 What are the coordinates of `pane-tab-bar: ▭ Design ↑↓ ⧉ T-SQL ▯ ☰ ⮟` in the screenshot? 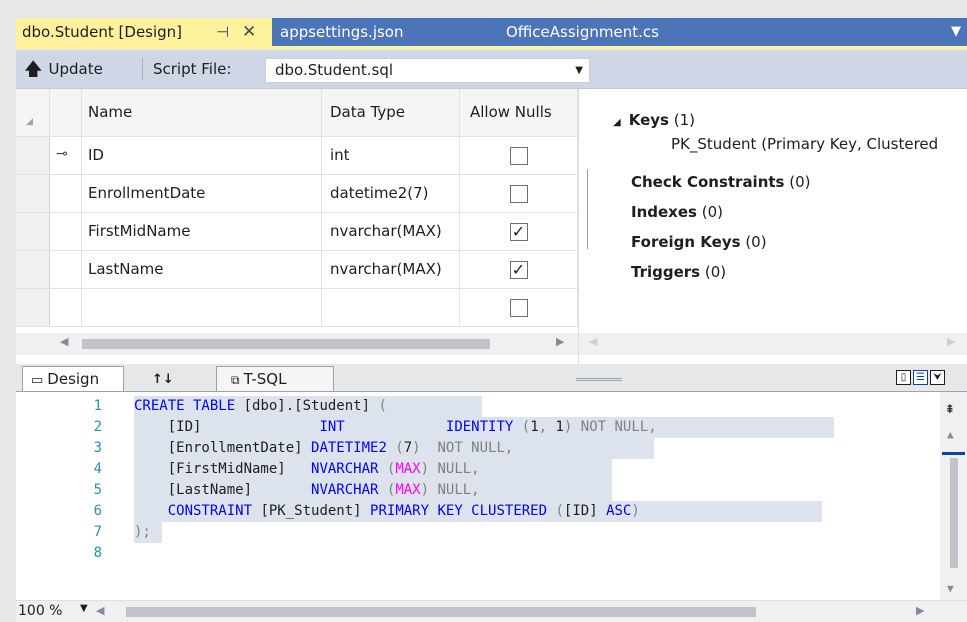 It's located at (491, 378).